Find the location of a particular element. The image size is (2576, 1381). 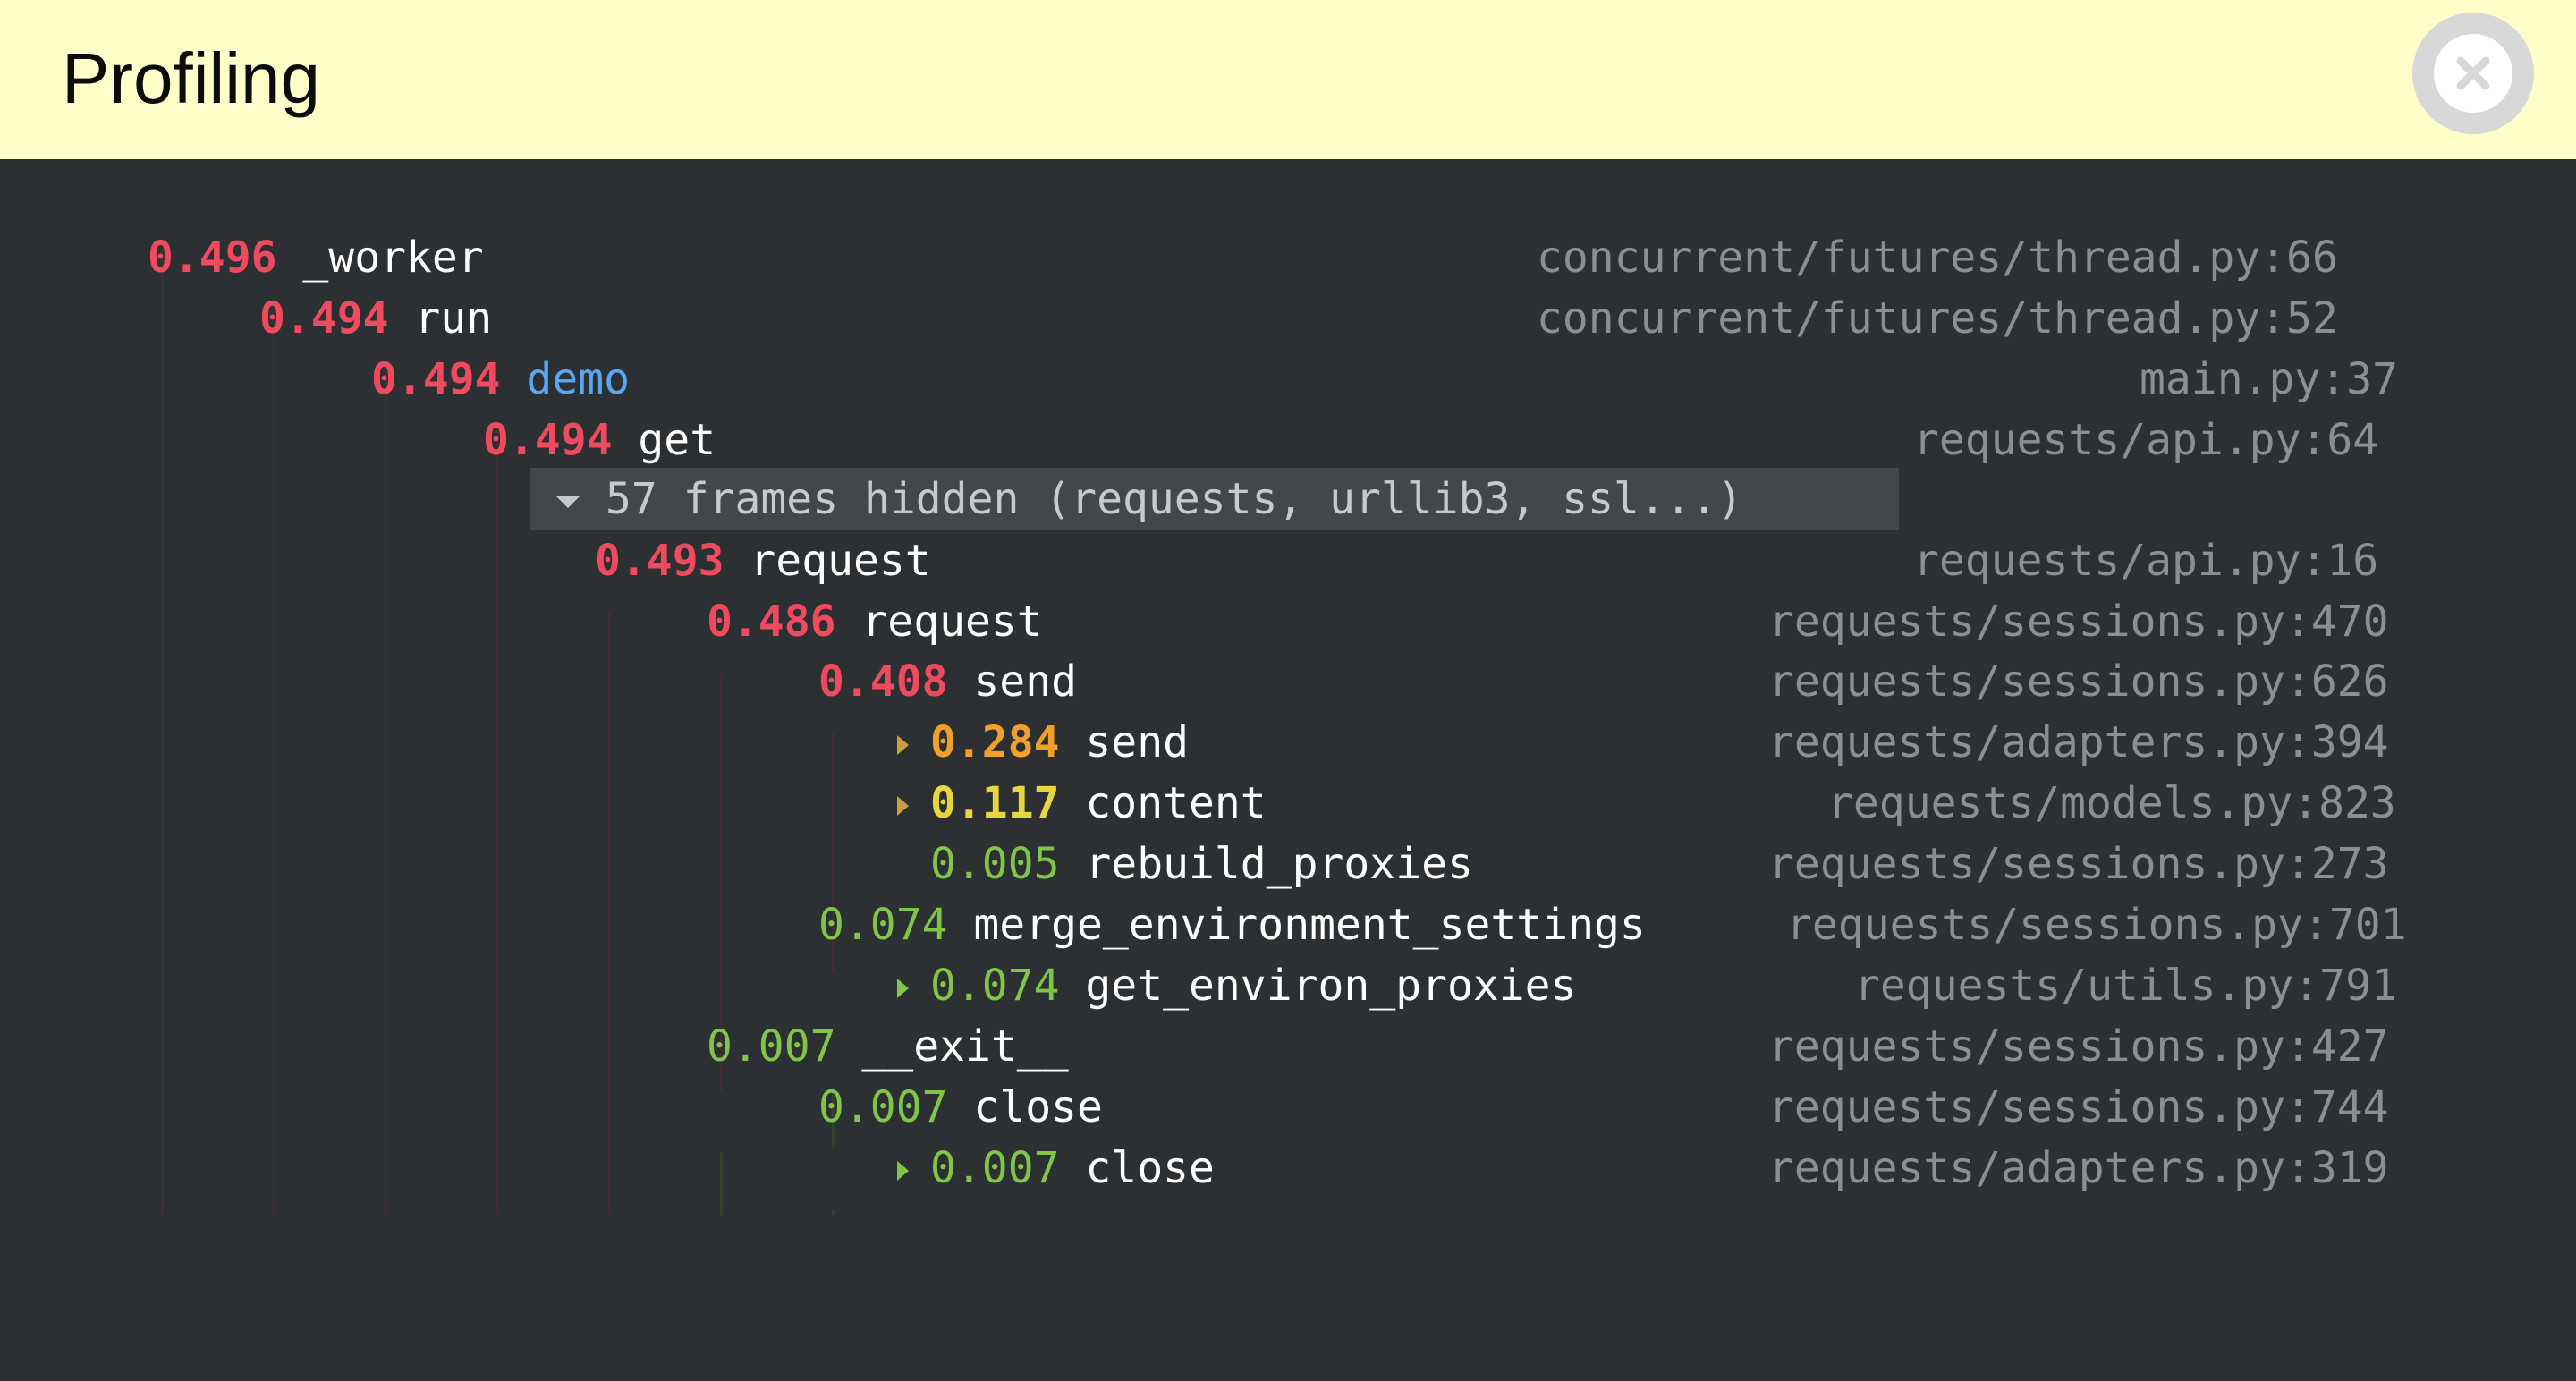

frame-location: requests/utils.py:791 is located at coordinates (2125, 986).